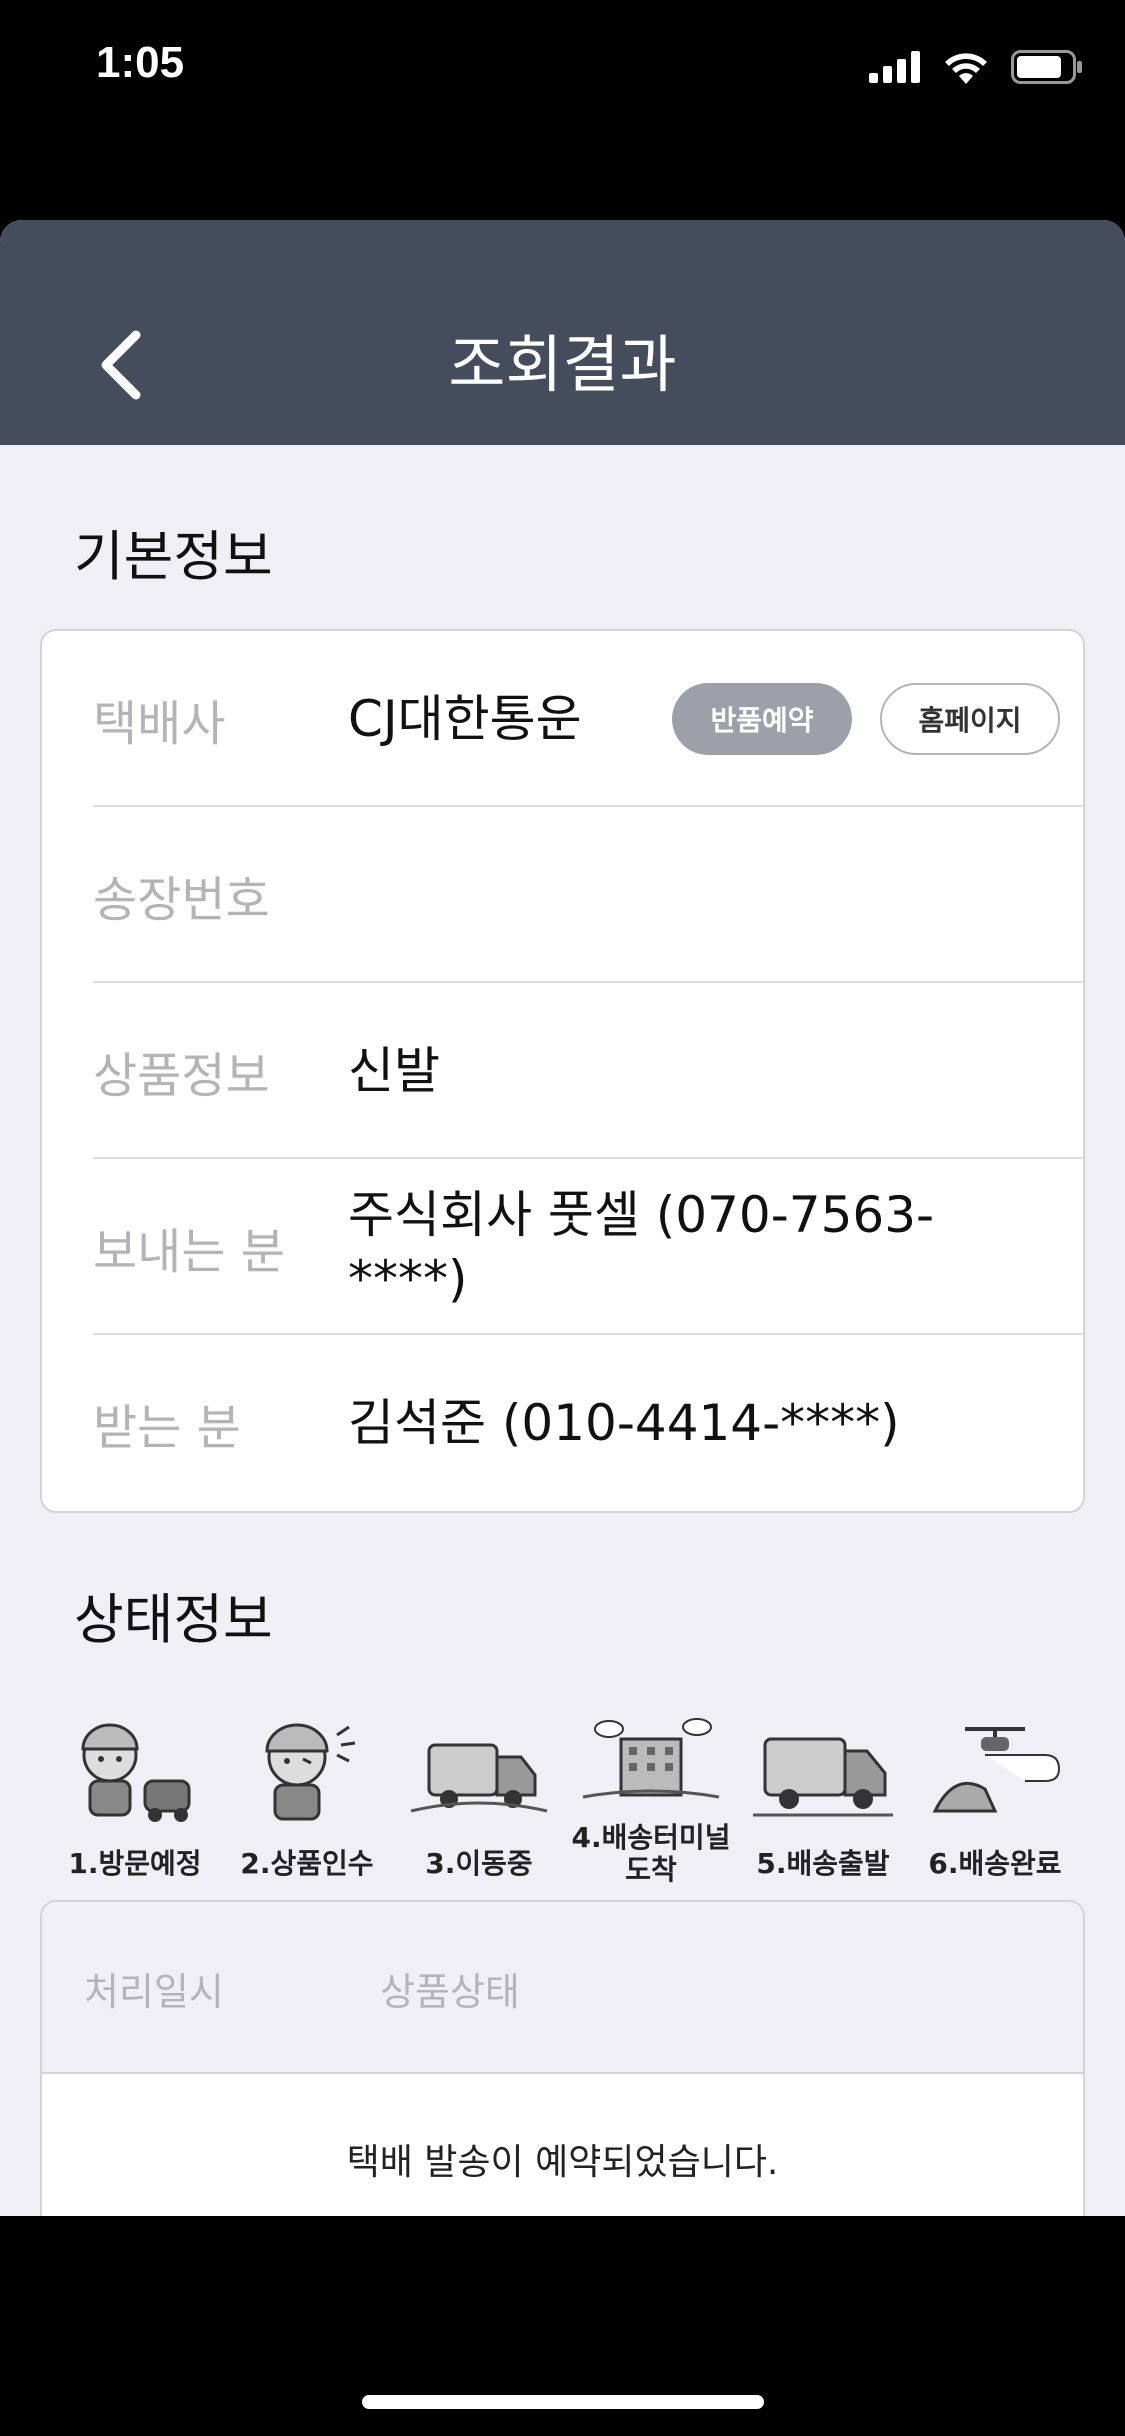 Image resolution: width=1125 pixels, height=2436 pixels. Describe the element at coordinates (181, 900) in the screenshot. I see `invoice-label: 송장번호` at that location.